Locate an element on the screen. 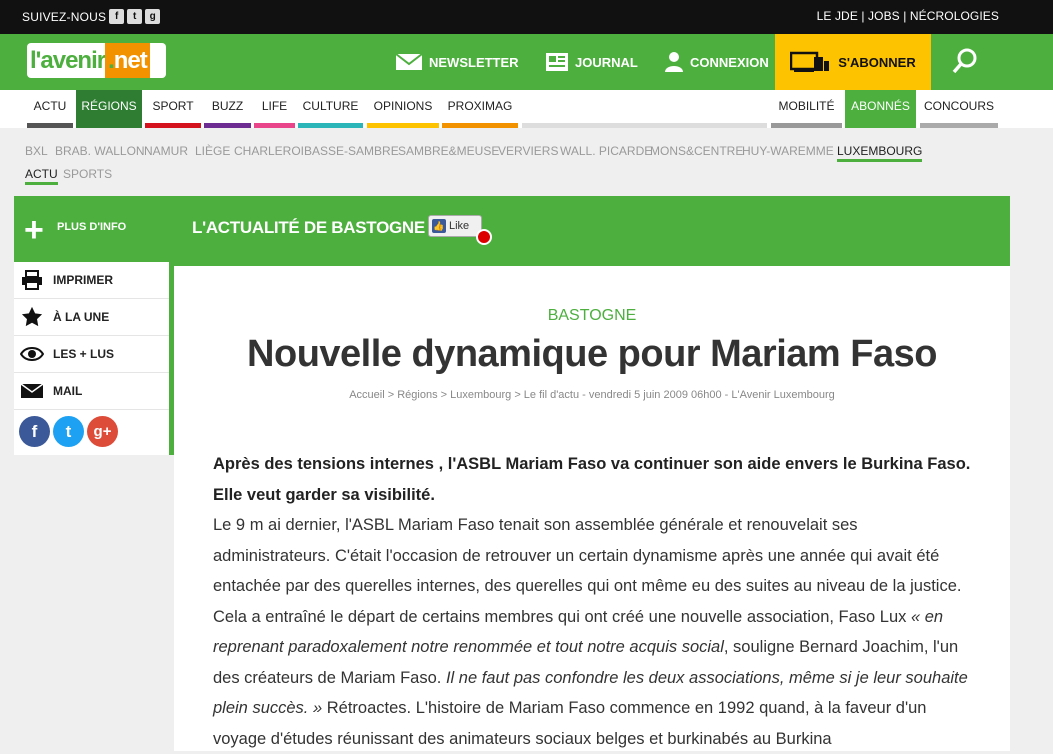 The height and width of the screenshot is (754, 1053). mail-icon is located at coordinates (32, 390).